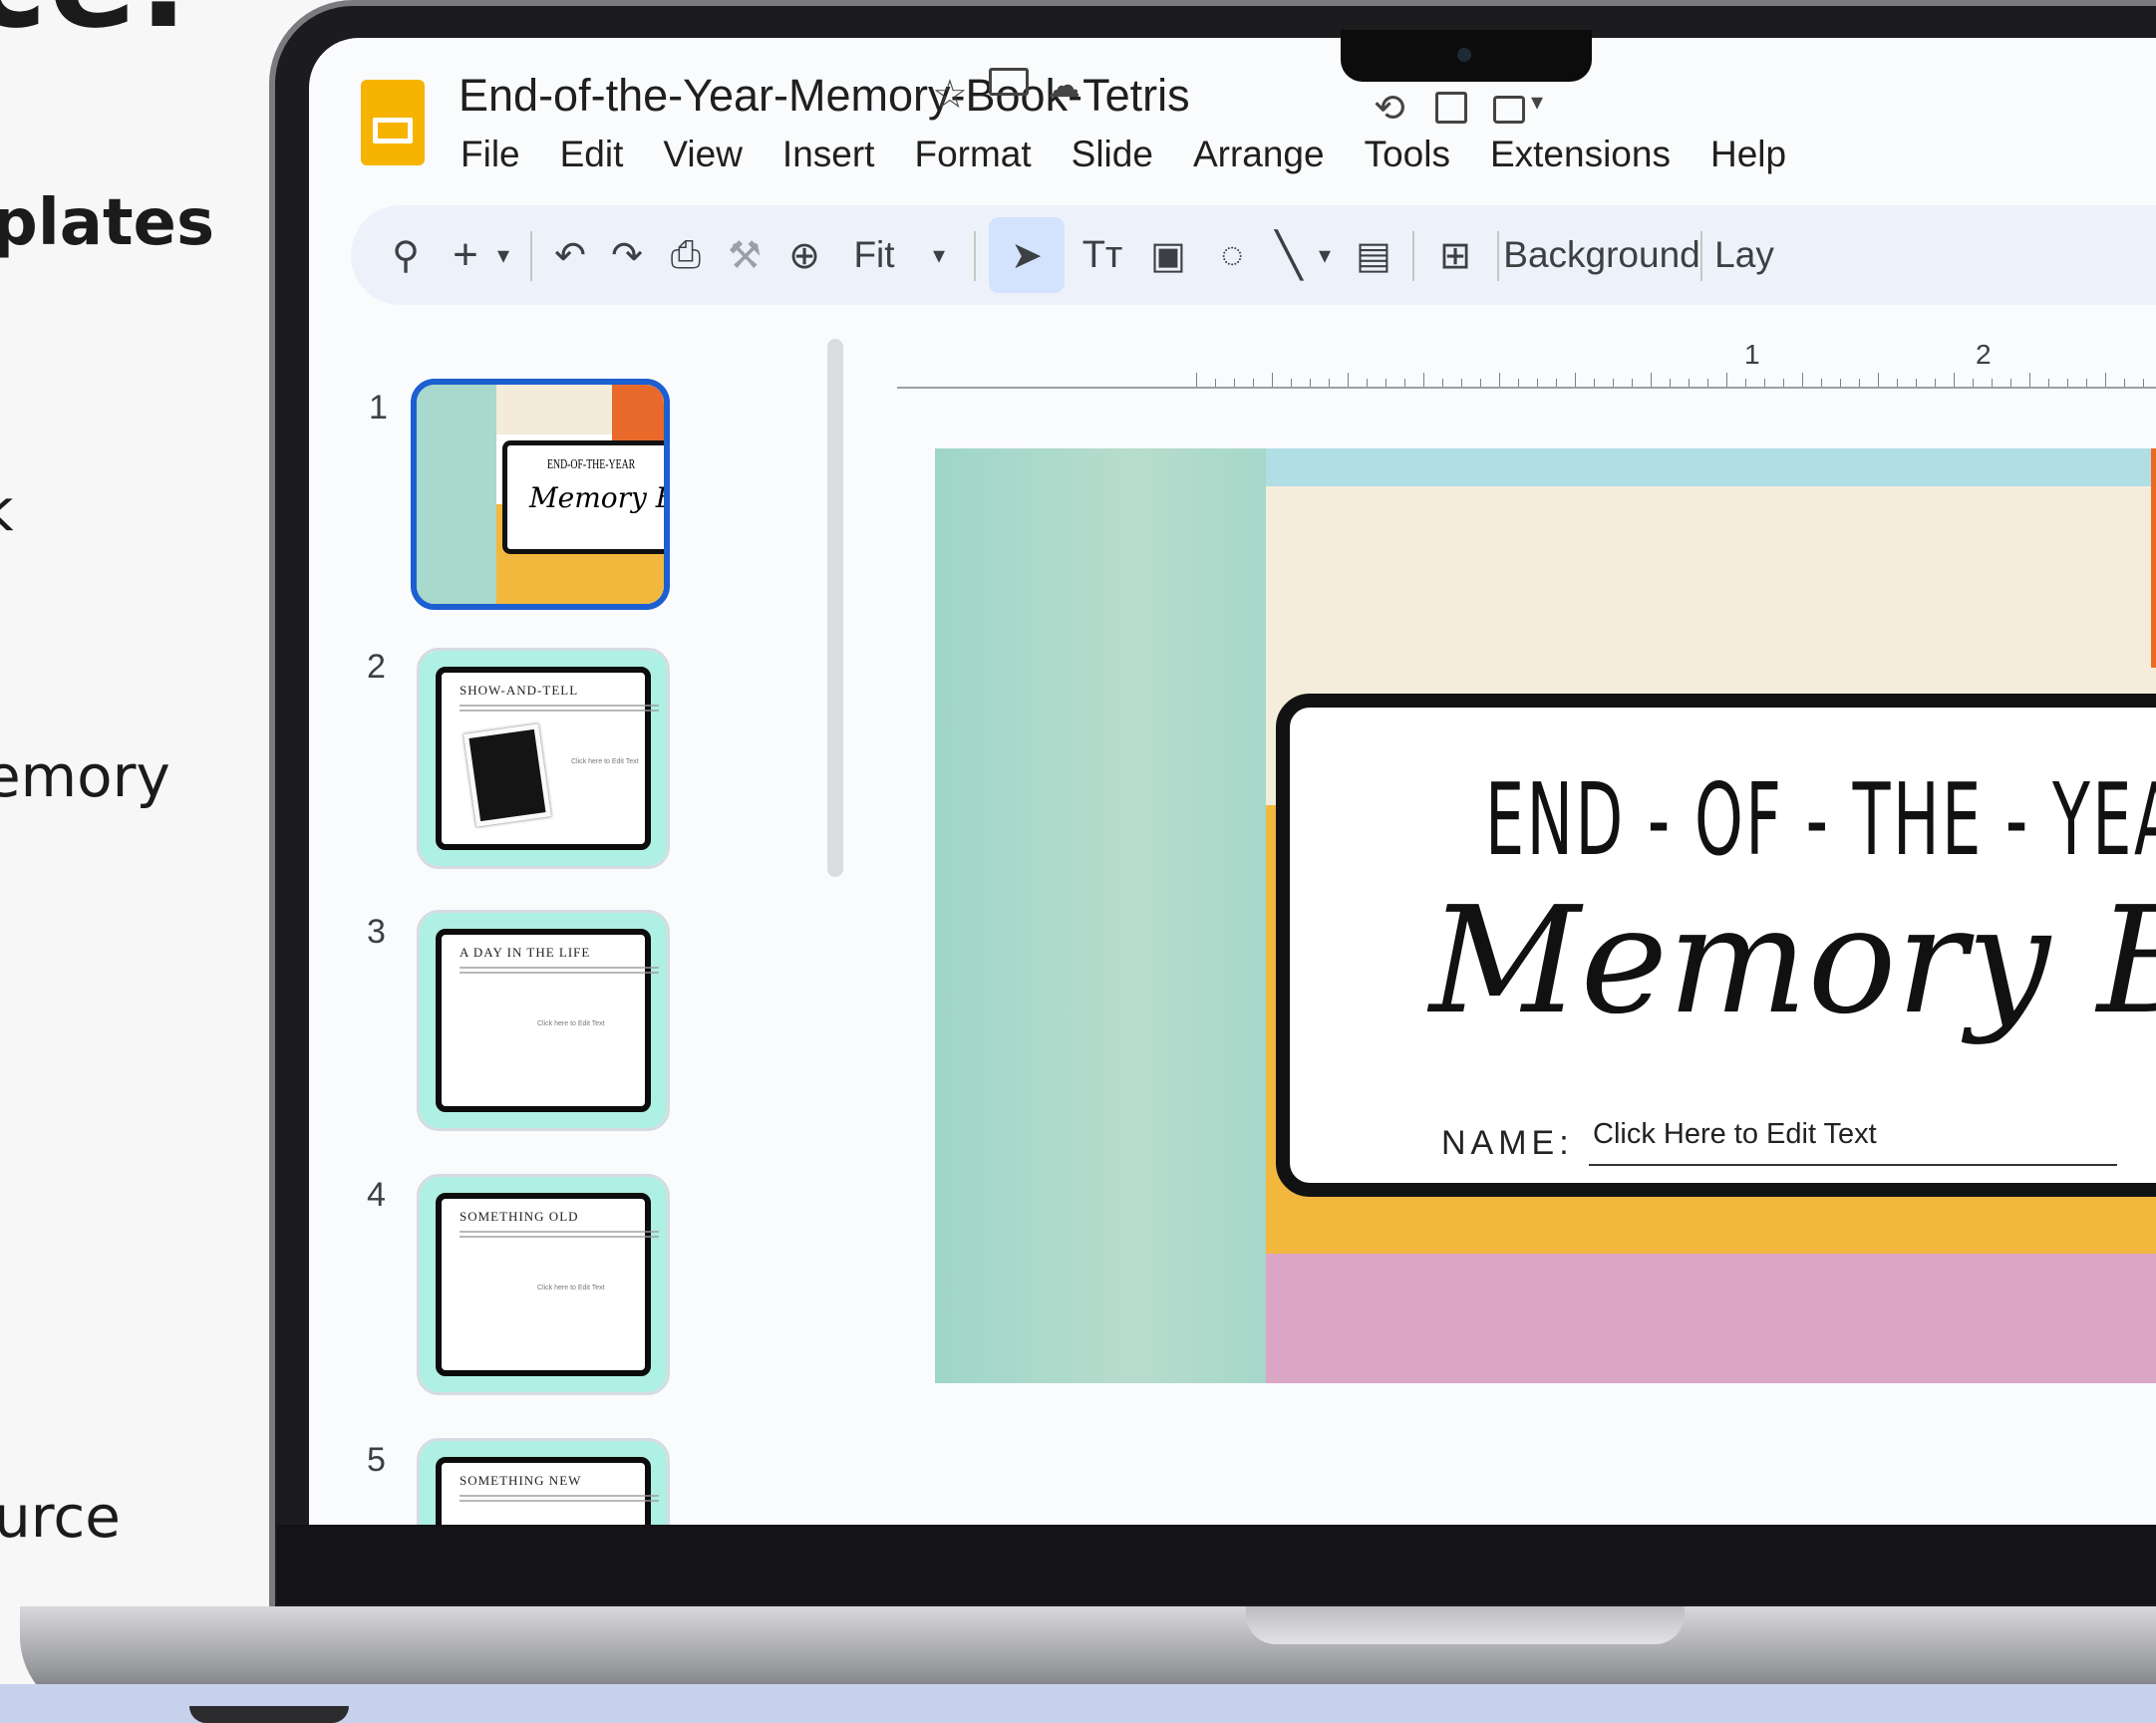 This screenshot has width=2156, height=1723. I want to click on new-slide-icon: +, so click(465, 255).